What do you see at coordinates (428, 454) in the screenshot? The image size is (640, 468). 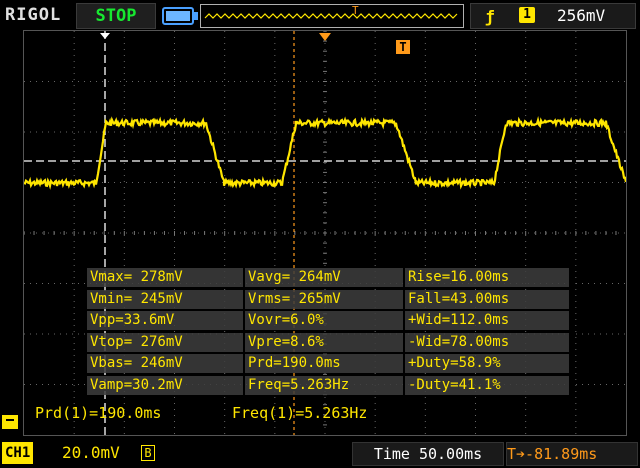 I see `timebase-readout: Time 50.00ms` at bounding box center [428, 454].